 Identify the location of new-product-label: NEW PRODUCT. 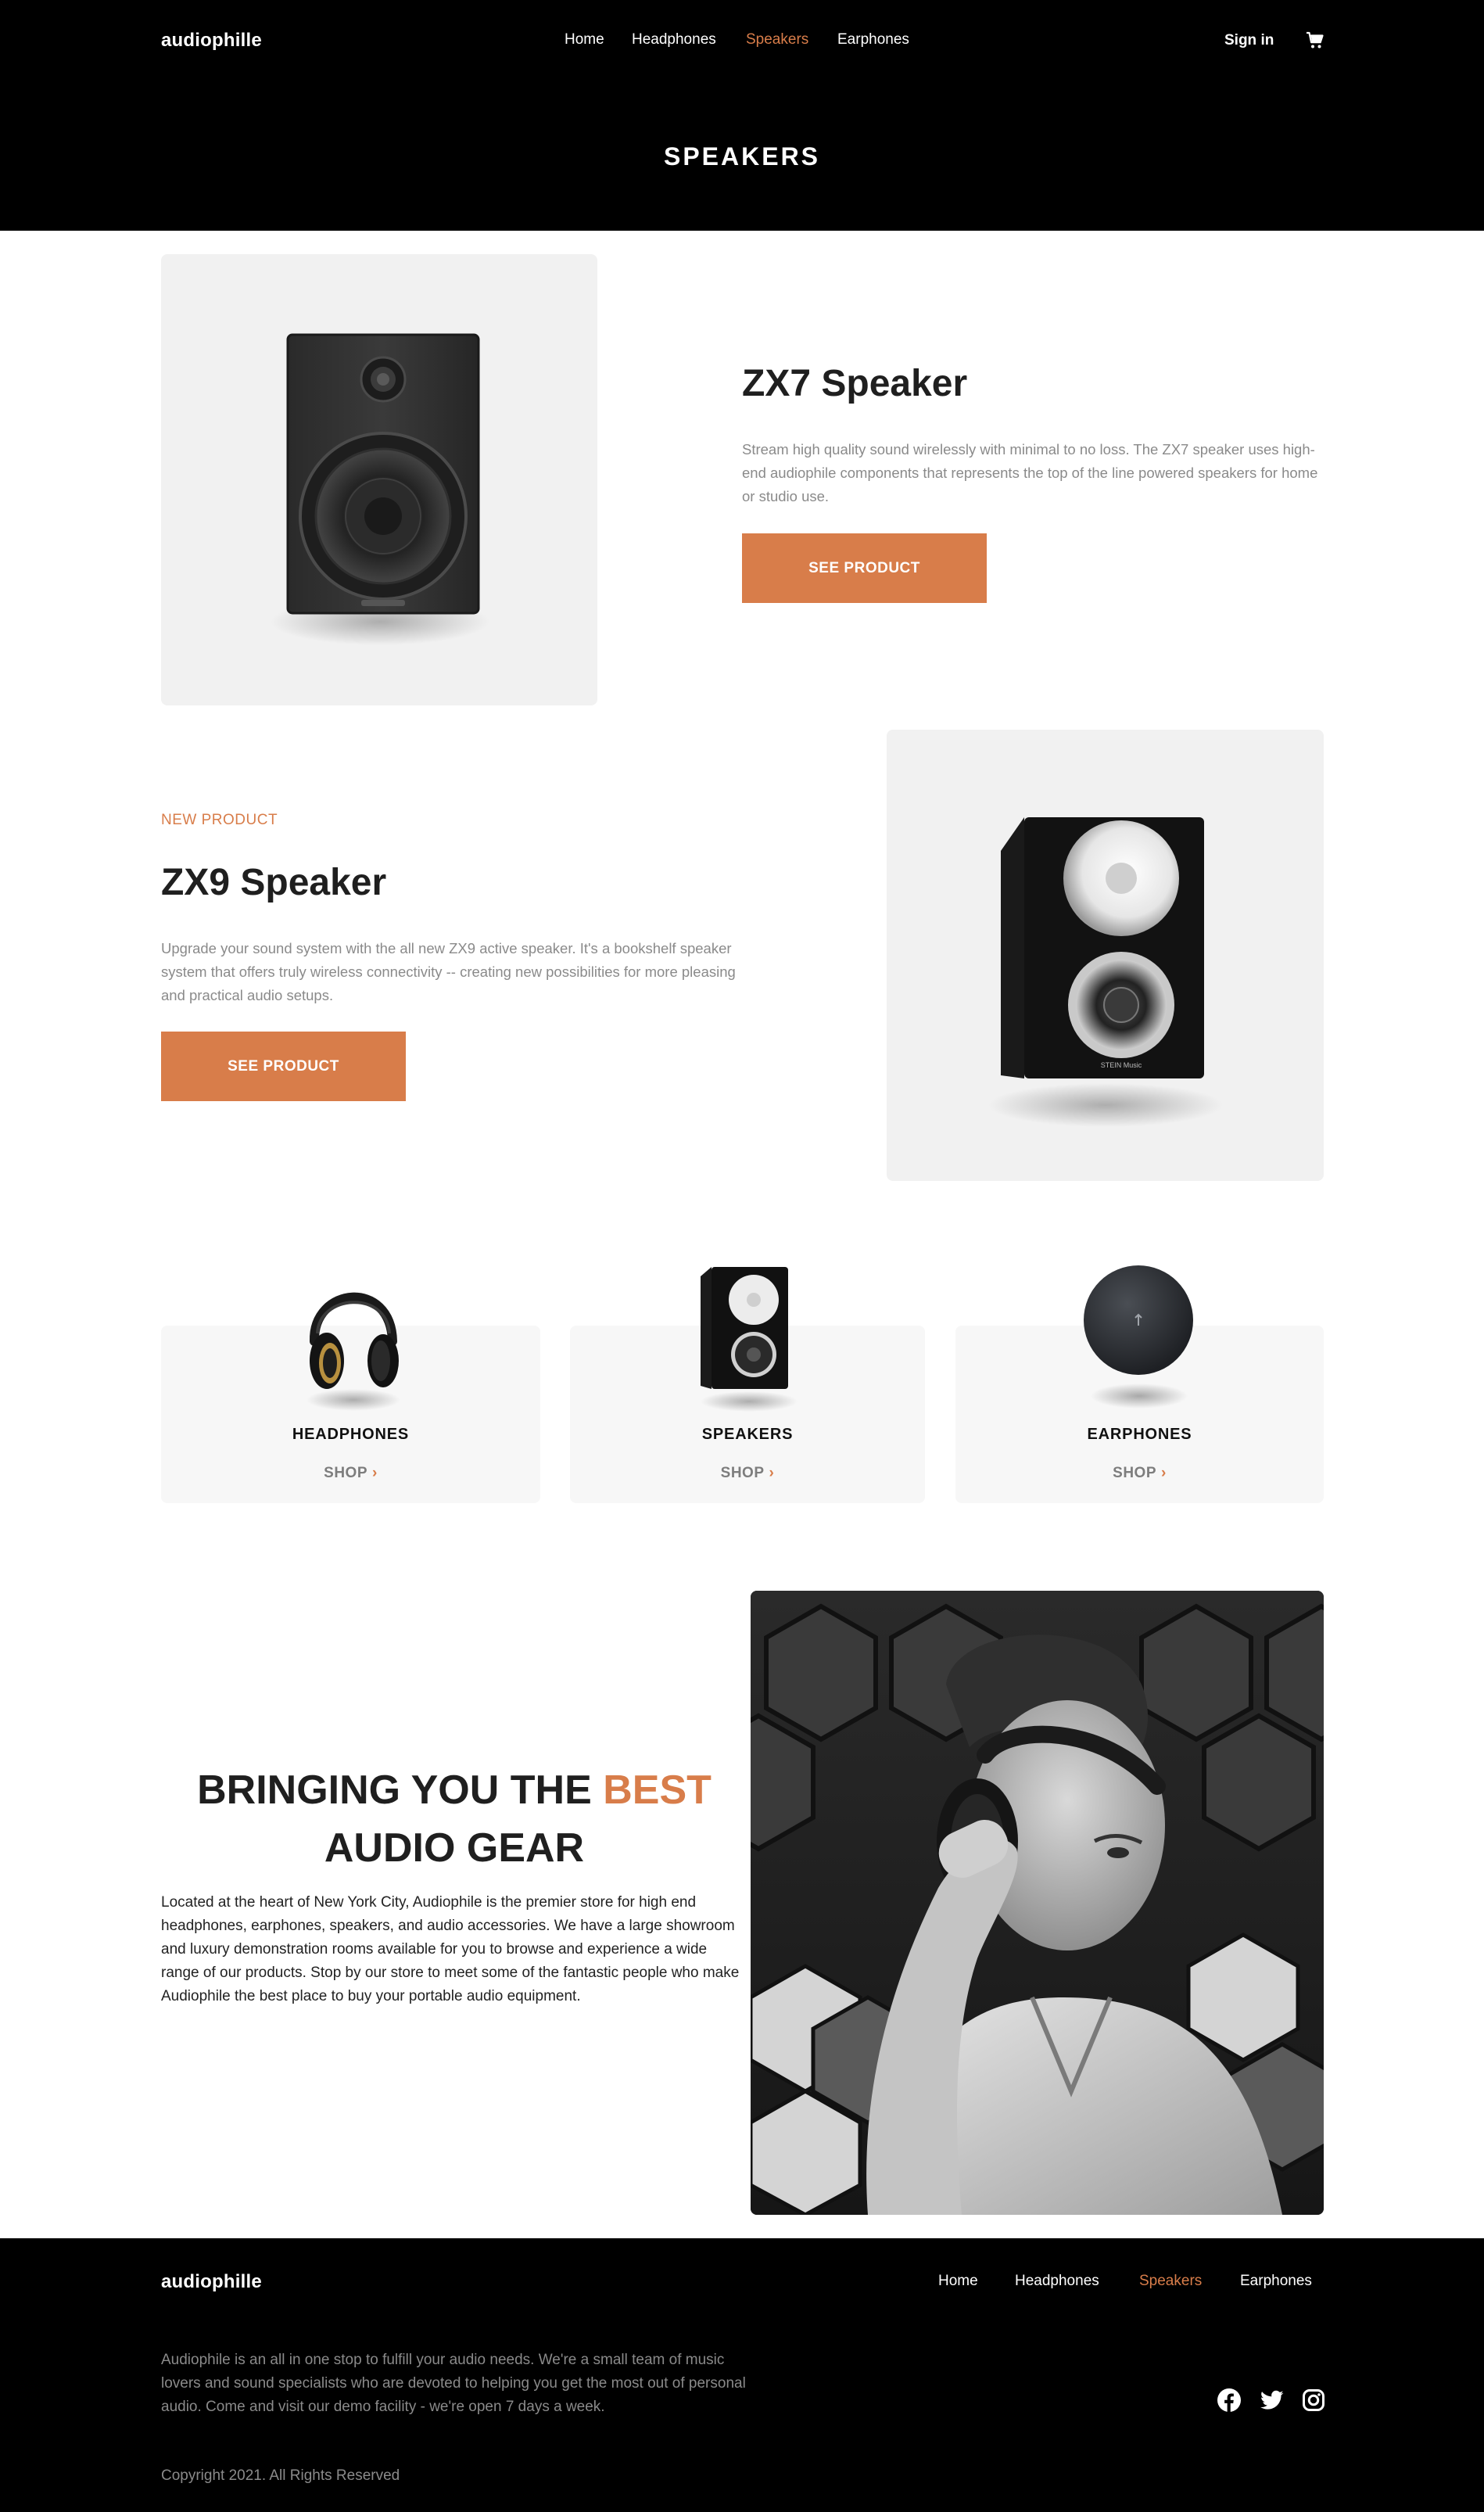
(219, 820).